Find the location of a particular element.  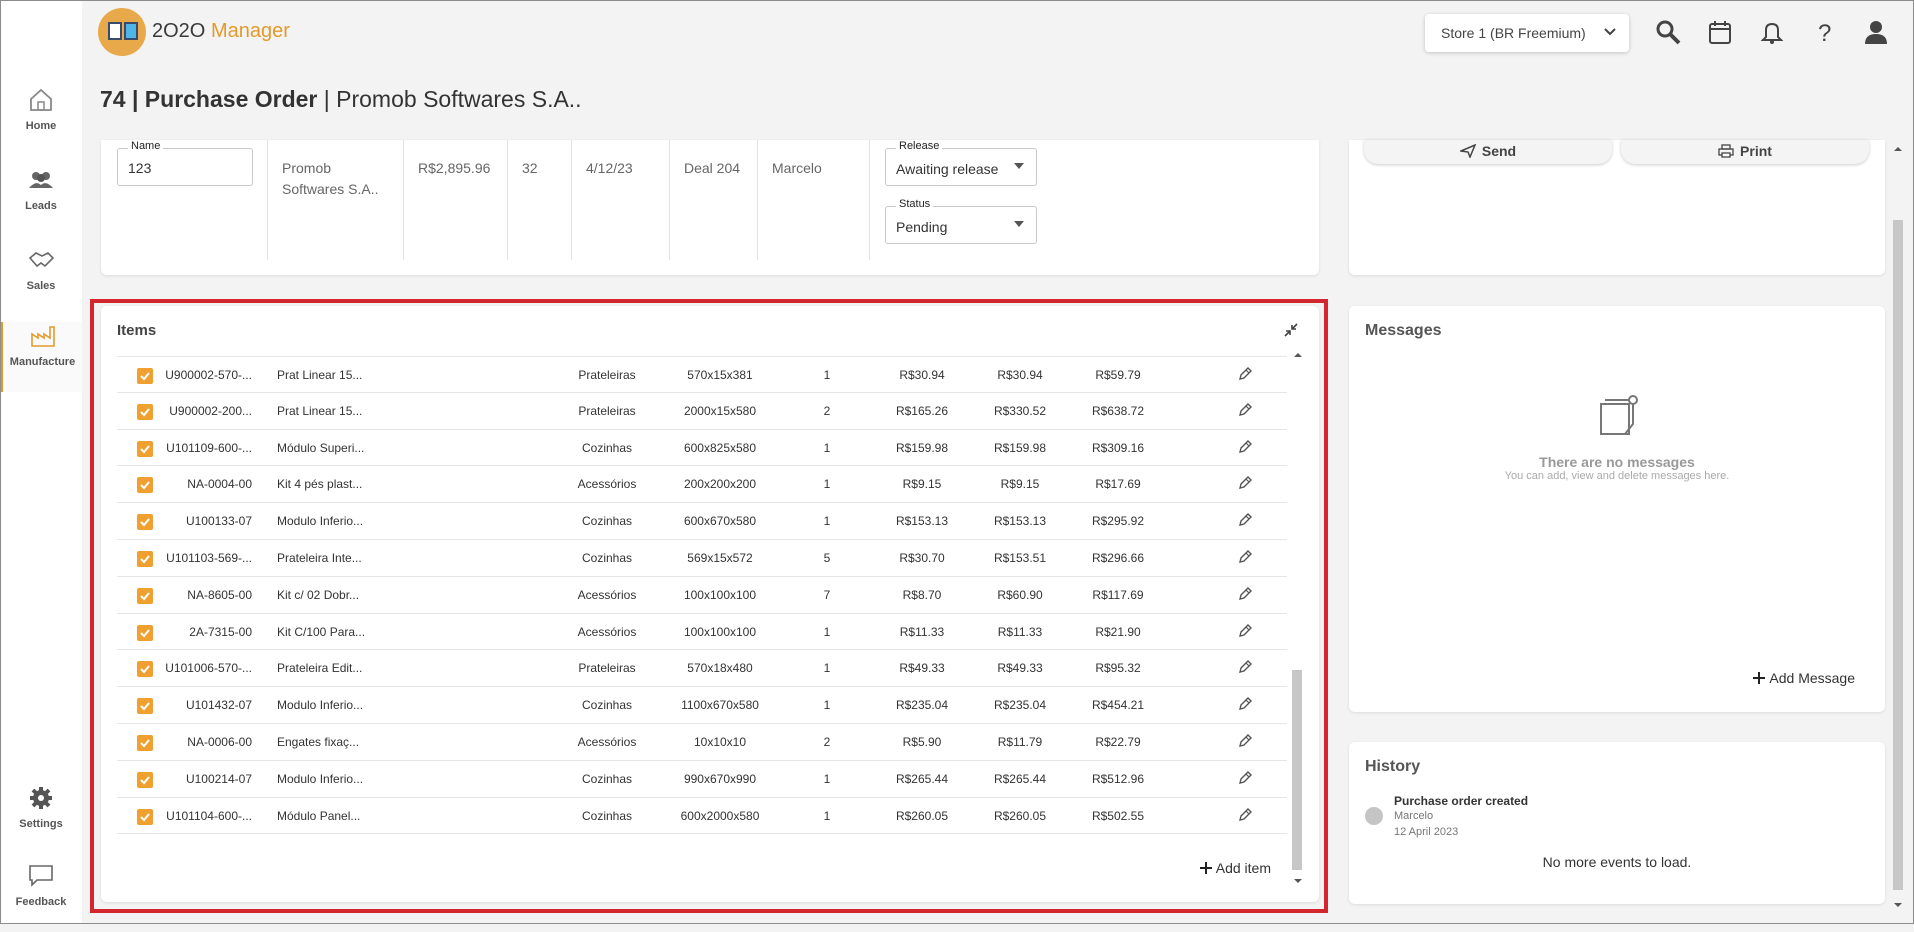

item-unit-price: R$153.13 is located at coordinates (922, 521).